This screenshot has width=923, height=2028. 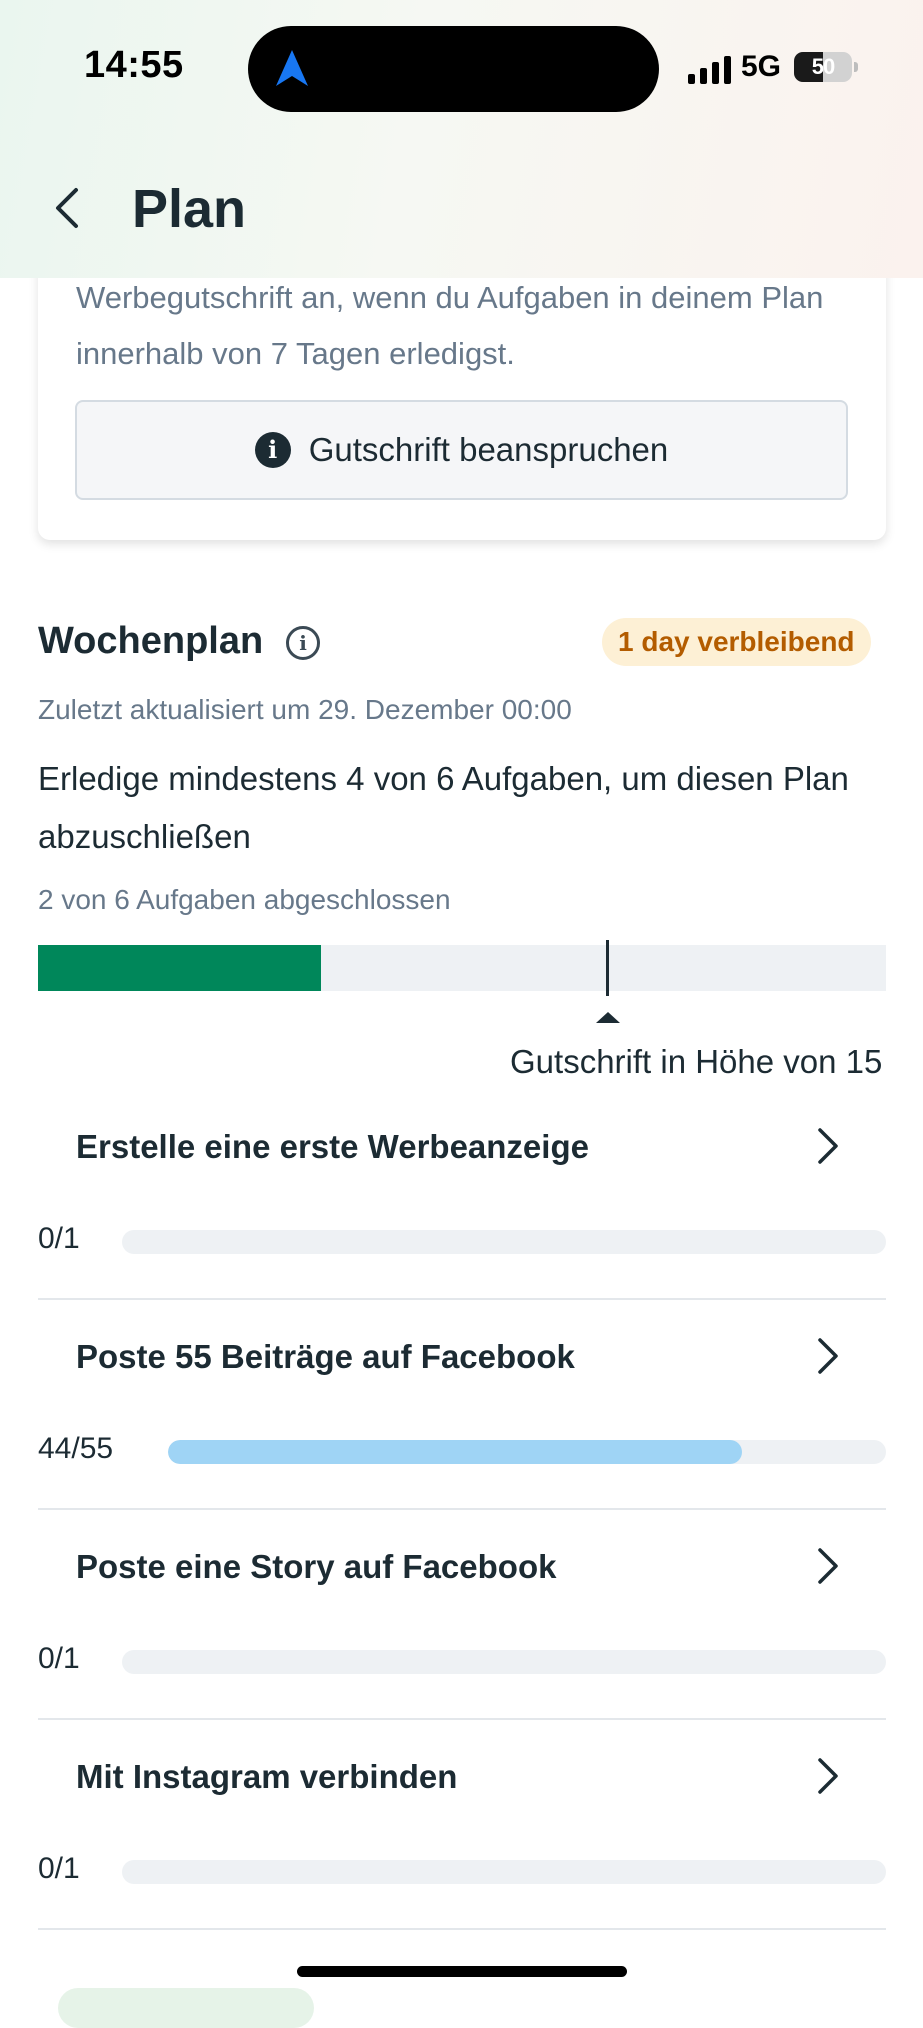 I want to click on chevron-left-icon, so click(x=67, y=208).